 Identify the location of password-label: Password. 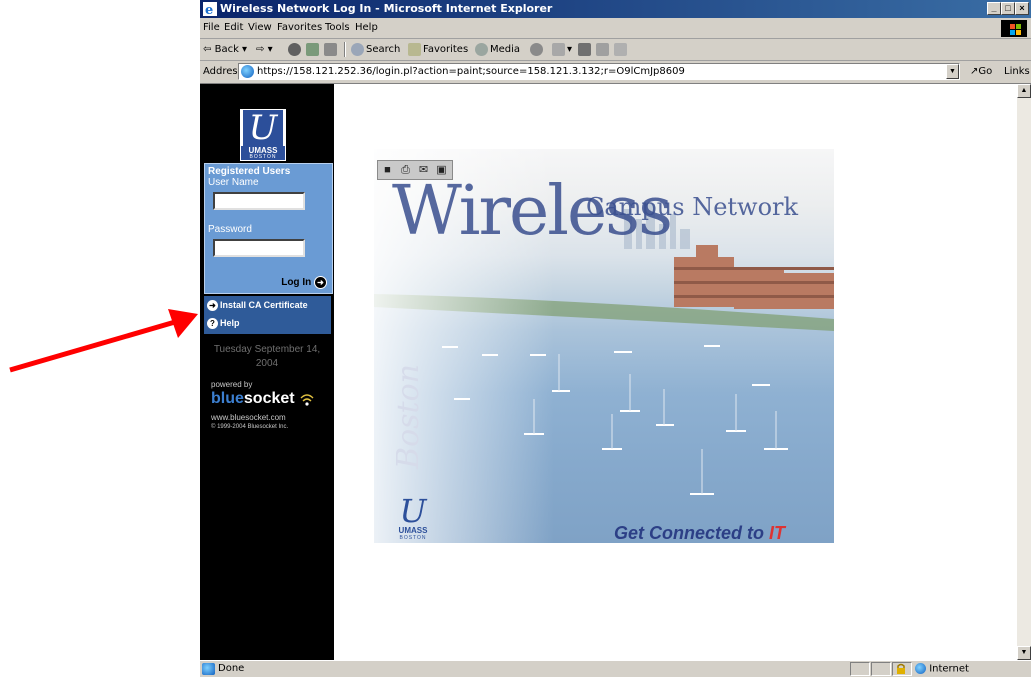
(230, 229).